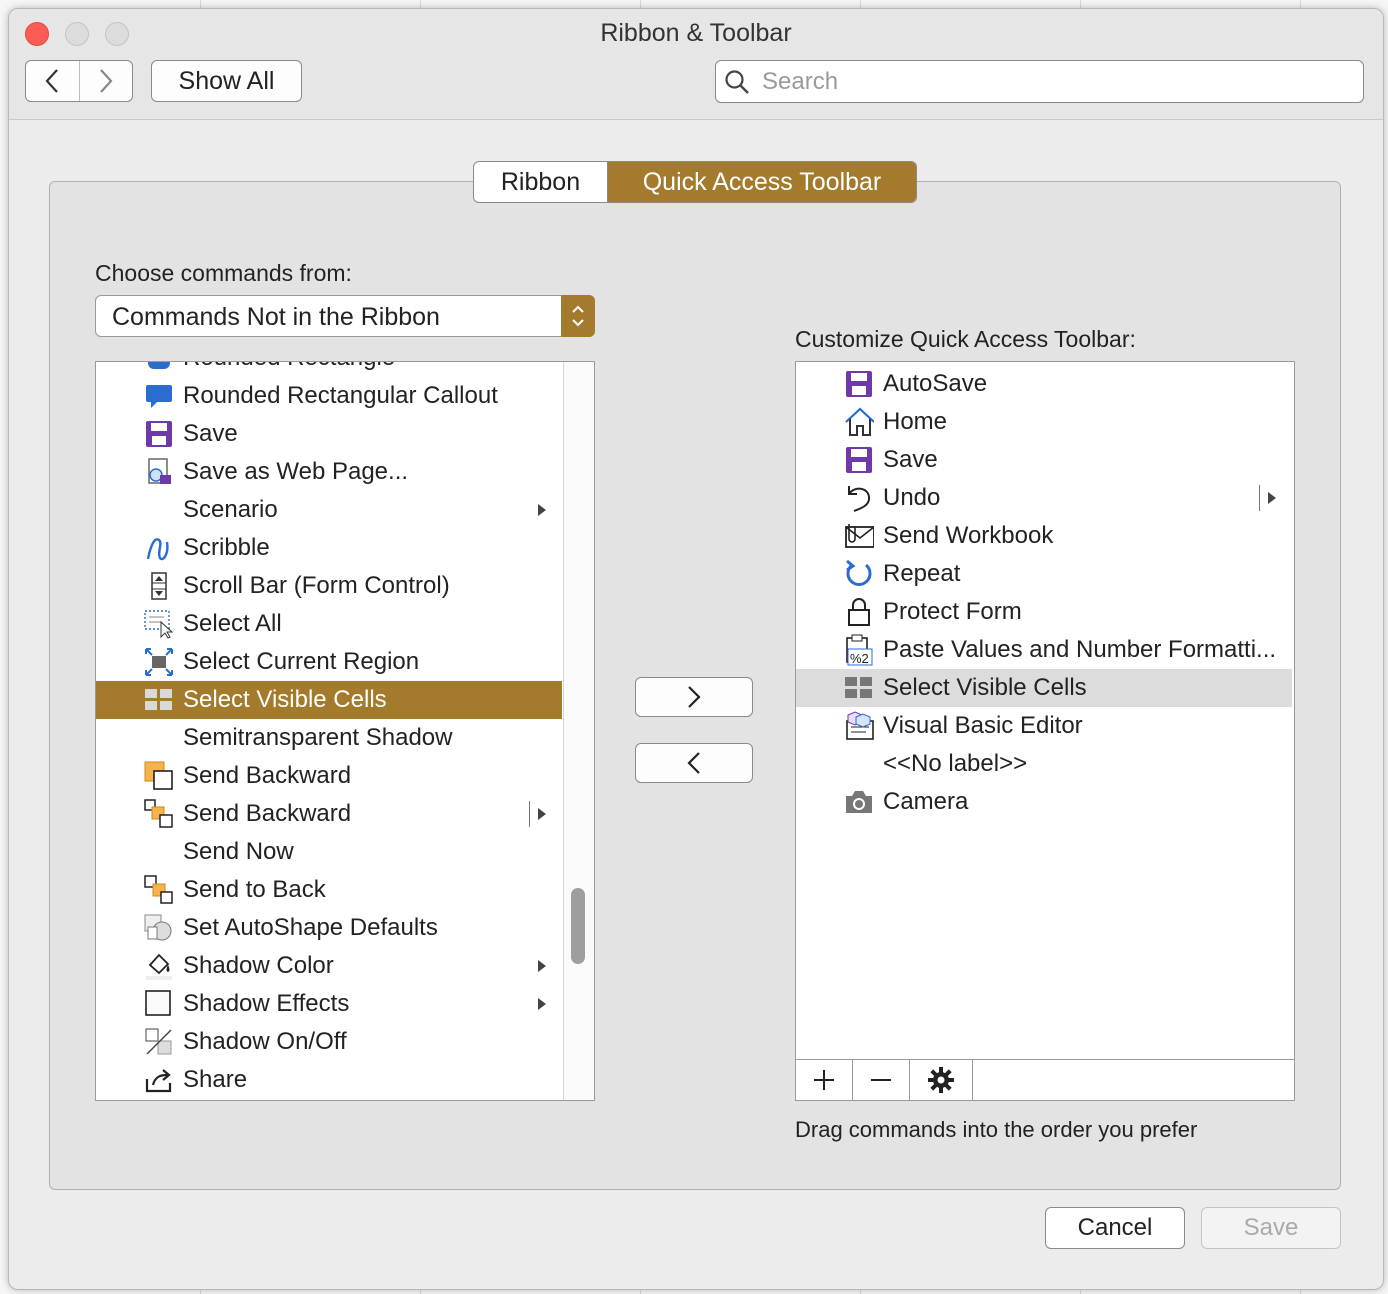 The image size is (1388, 1294). I want to click on list-item: Set AutoShape Defaults, so click(329, 928).